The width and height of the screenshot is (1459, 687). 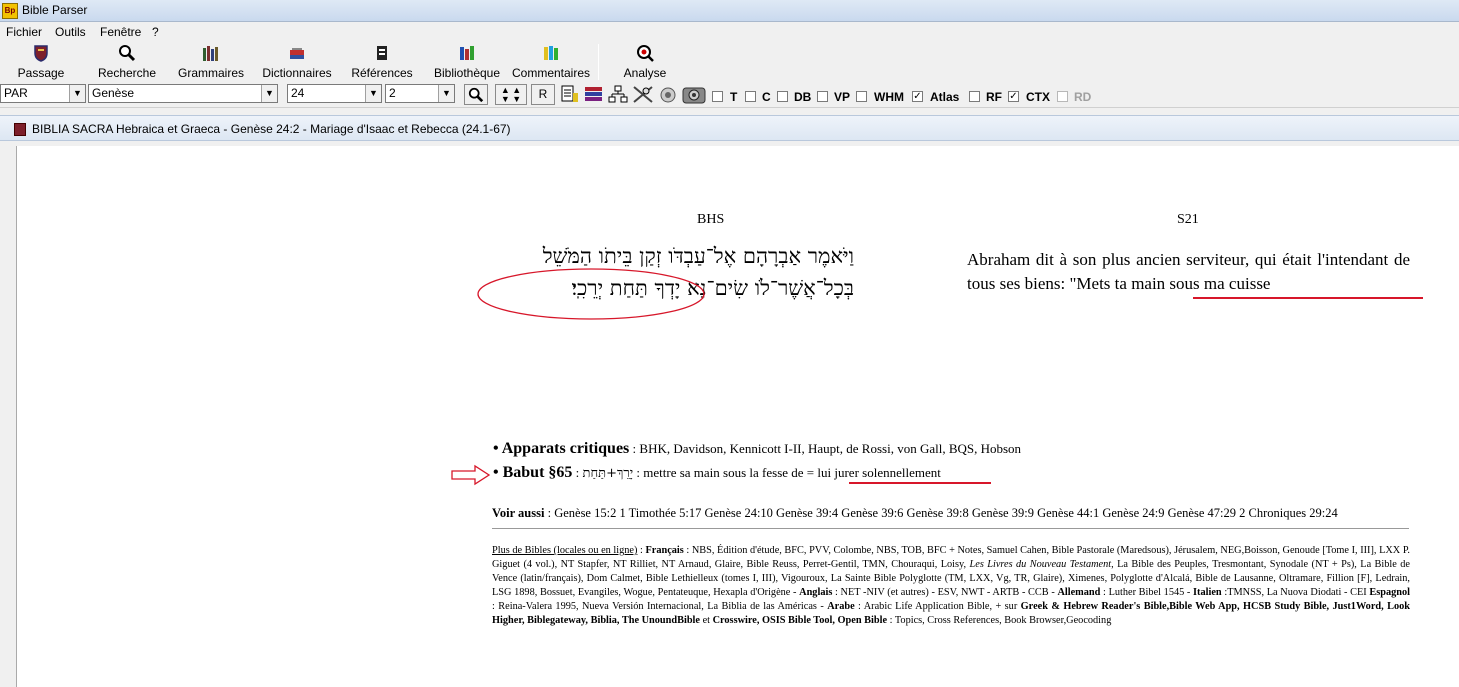 I want to click on books-icon, so click(x=210, y=53).